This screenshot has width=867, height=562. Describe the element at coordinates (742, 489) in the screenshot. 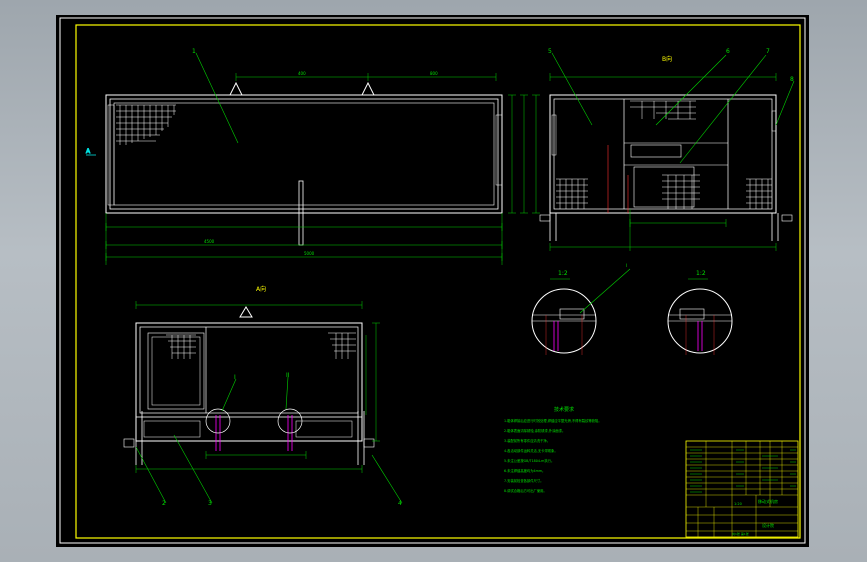

I see `title-block: 1:20 移动式机房 设计院 共1张 第1张` at that location.